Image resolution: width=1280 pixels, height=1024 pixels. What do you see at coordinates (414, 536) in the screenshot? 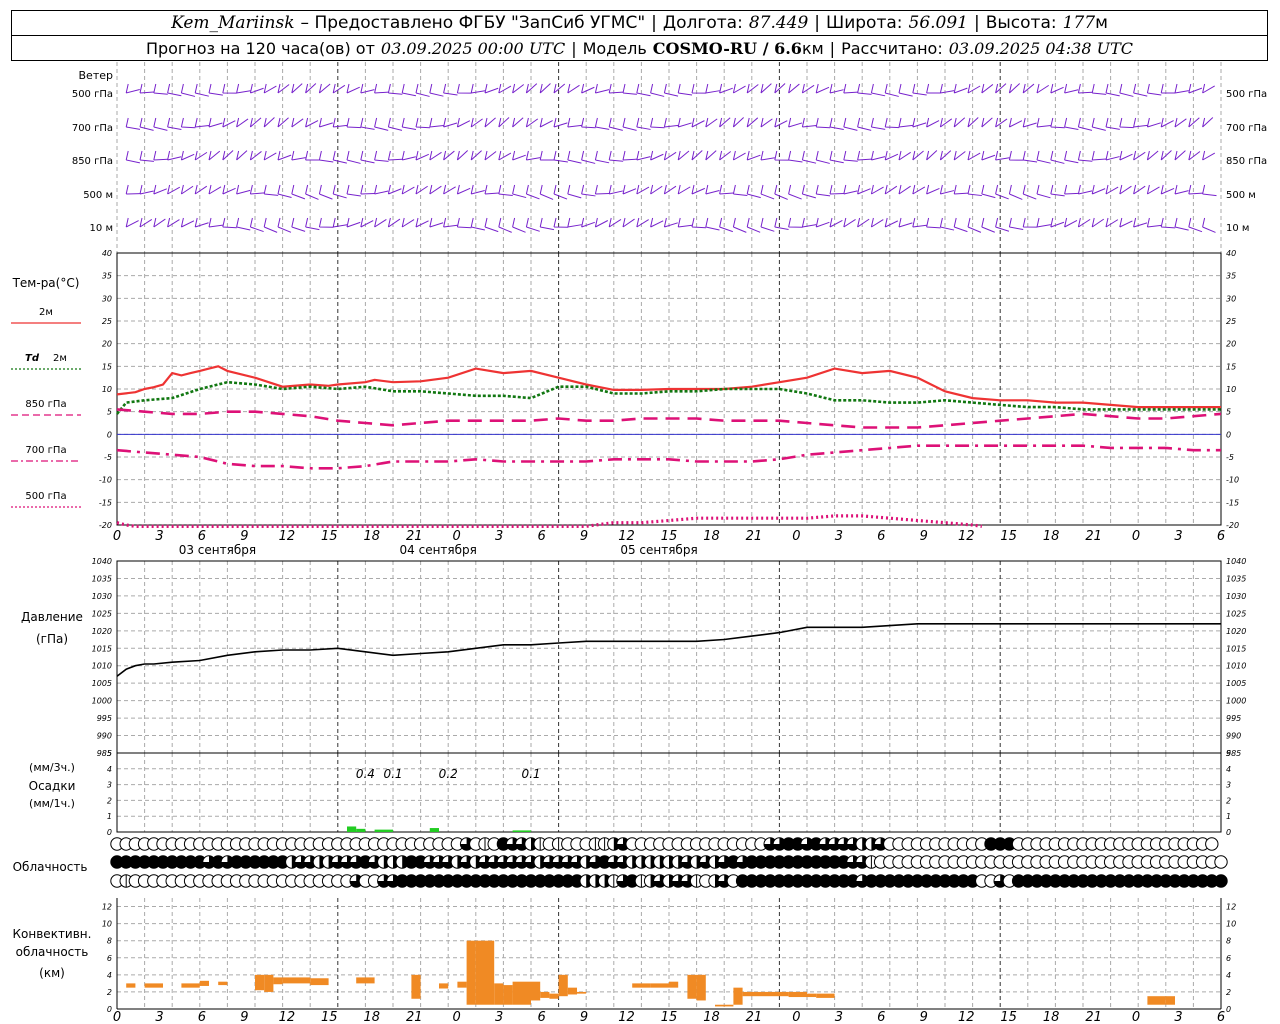
I see `x-tick-label: 21` at bounding box center [414, 536].